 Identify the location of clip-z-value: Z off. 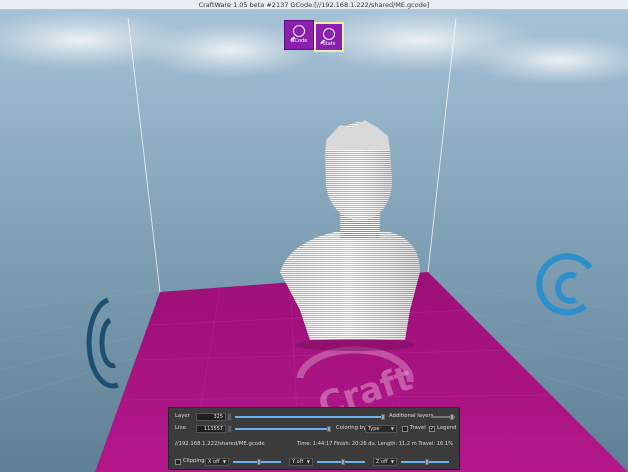
(382, 461).